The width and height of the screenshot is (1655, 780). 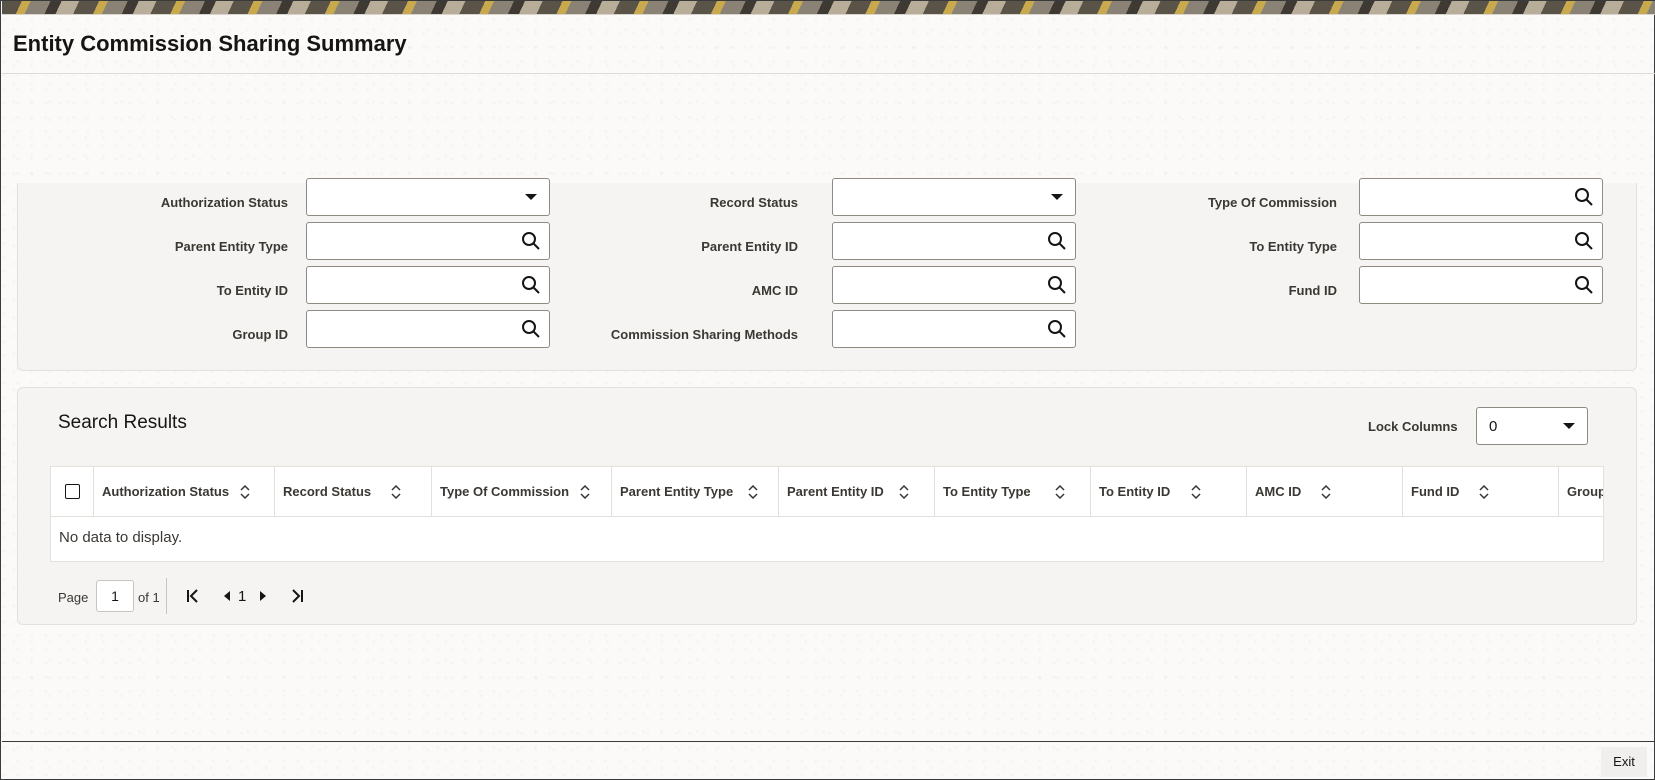 I want to click on to-entity-type-label: To Entity Type, so click(x=1293, y=246).